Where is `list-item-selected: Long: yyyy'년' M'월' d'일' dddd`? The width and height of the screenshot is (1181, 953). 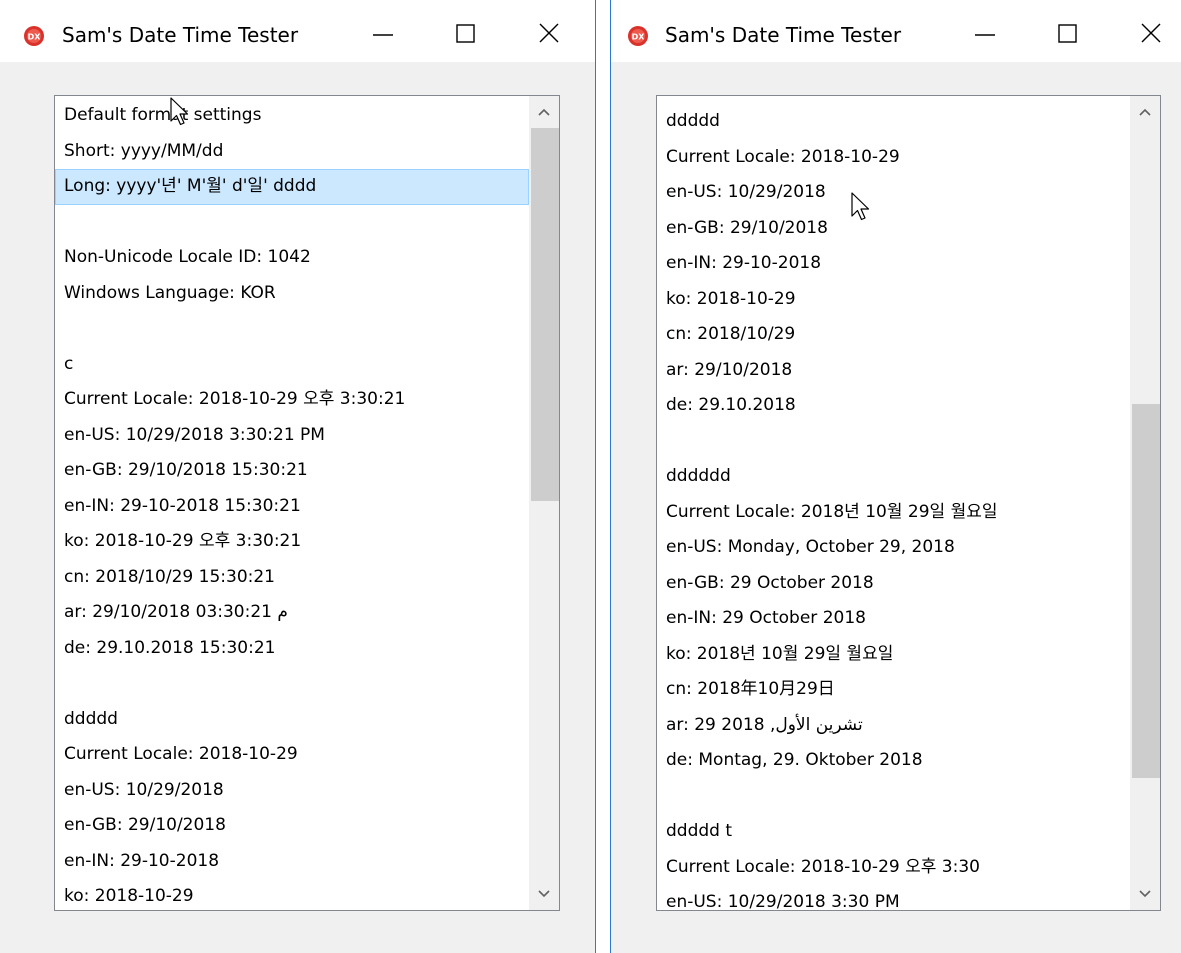
list-item-selected: Long: yyyy'년' M'월' d'일' dddd is located at coordinates (292, 187).